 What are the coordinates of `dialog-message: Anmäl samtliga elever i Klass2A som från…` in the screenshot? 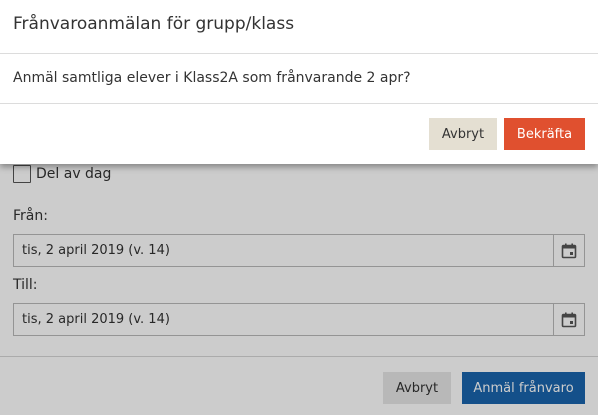 It's located at (212, 78).